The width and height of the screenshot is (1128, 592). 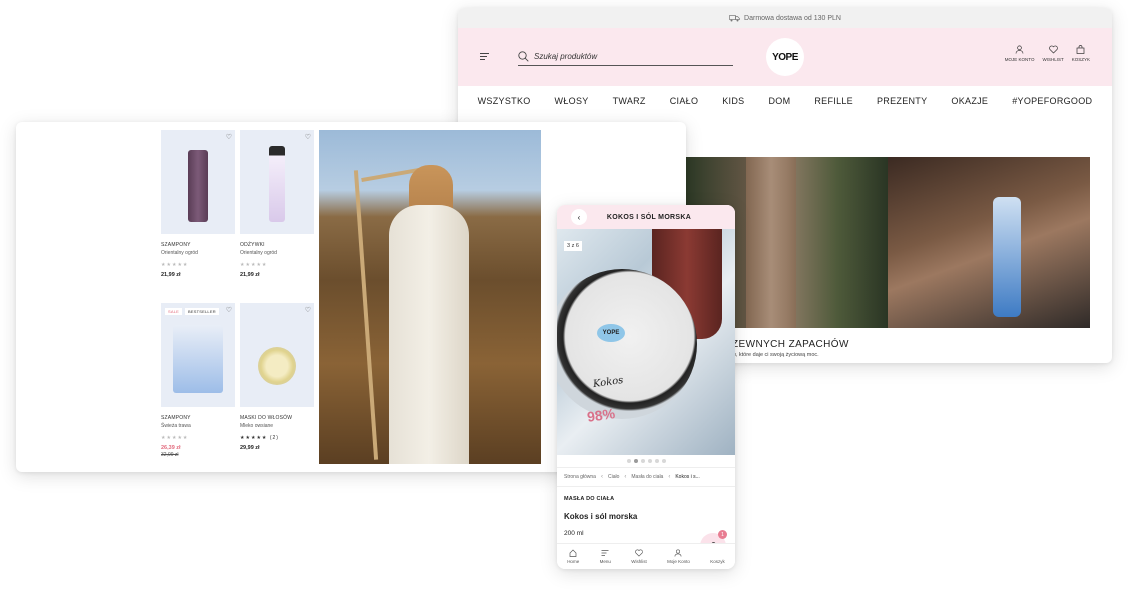 I want to click on account-link: MOJE KONTO, so click(x=1019, y=53).